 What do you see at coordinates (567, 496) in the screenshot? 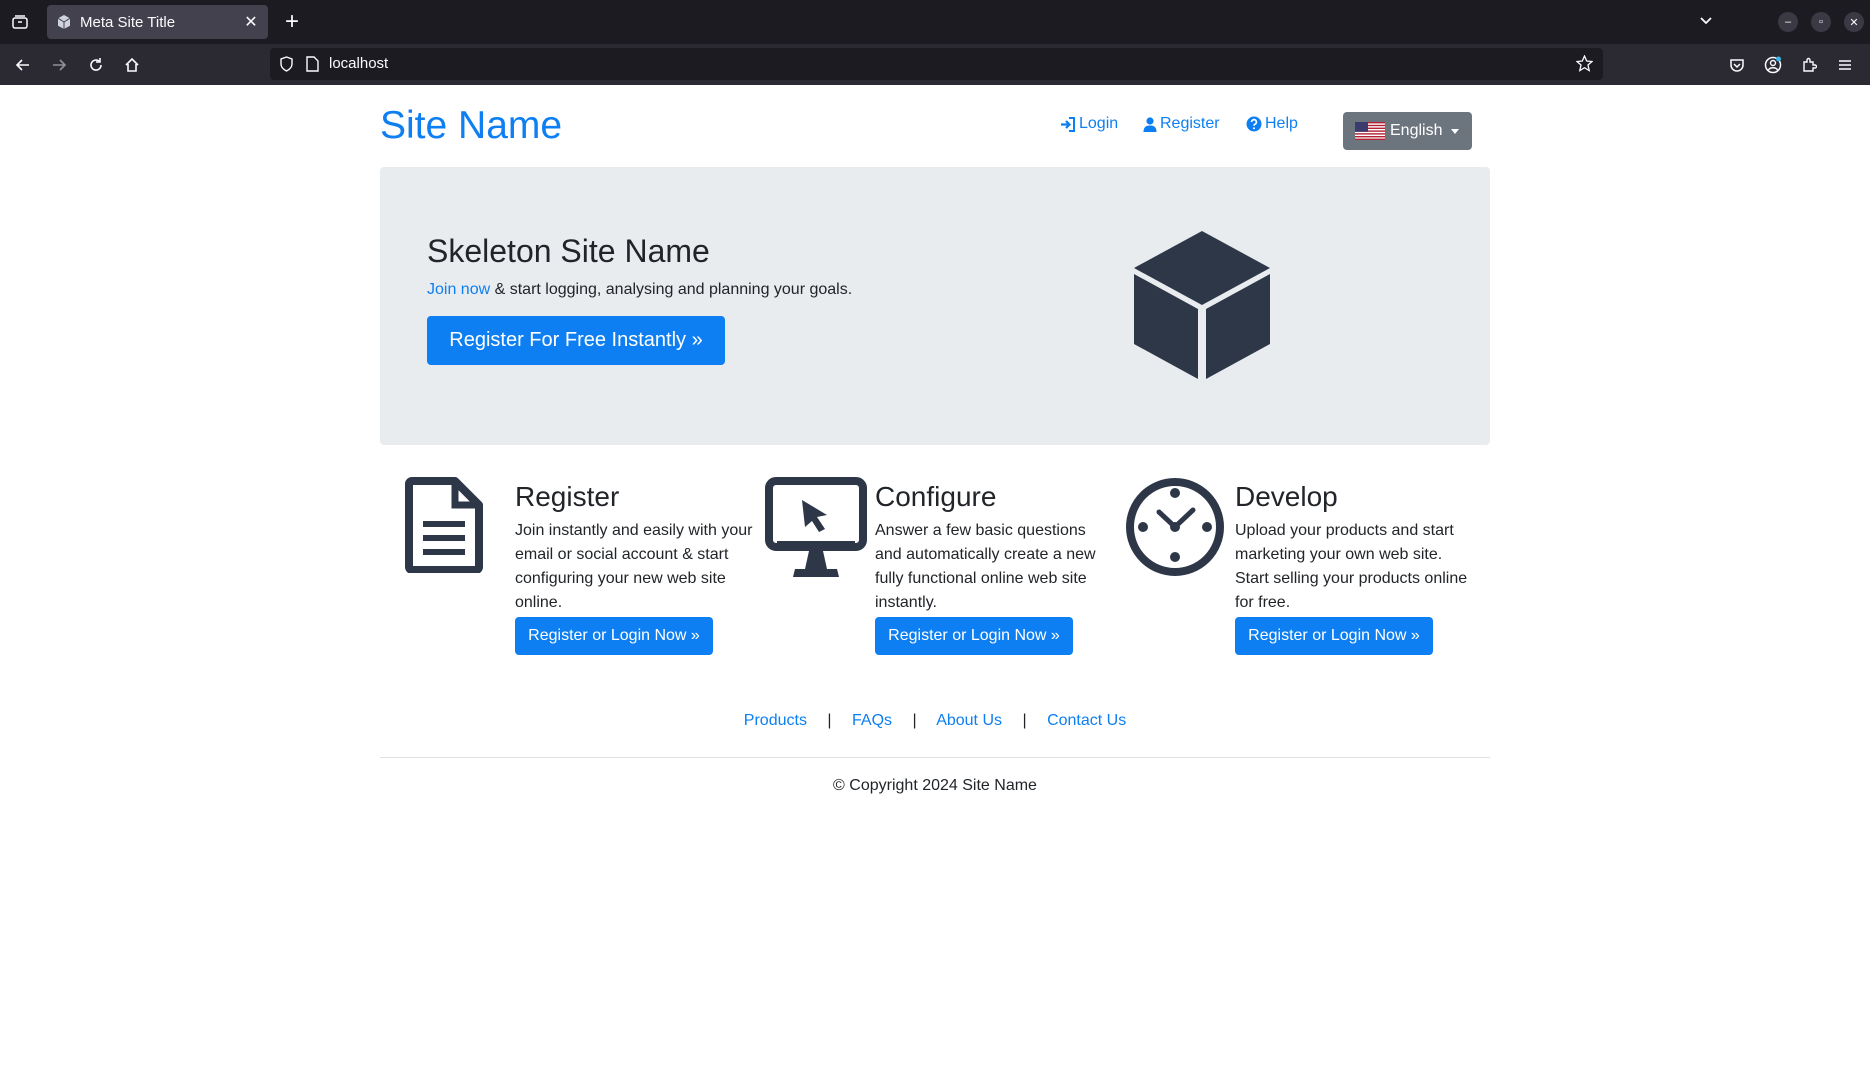
I see `feature-title: Register` at bounding box center [567, 496].